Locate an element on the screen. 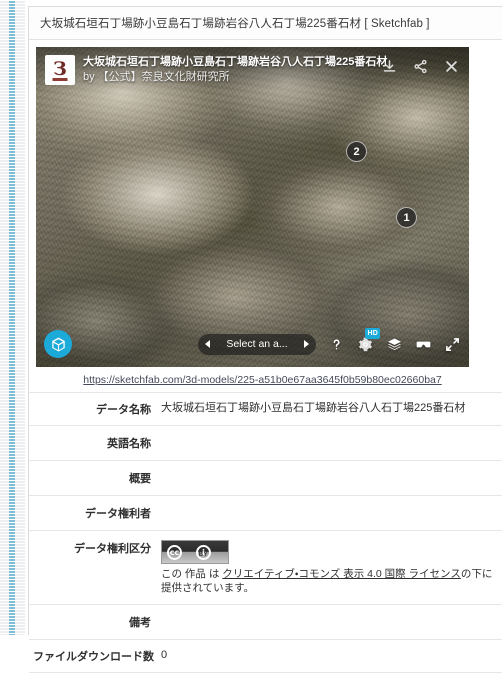  page-left-gutter is located at coordinates (12, 317).